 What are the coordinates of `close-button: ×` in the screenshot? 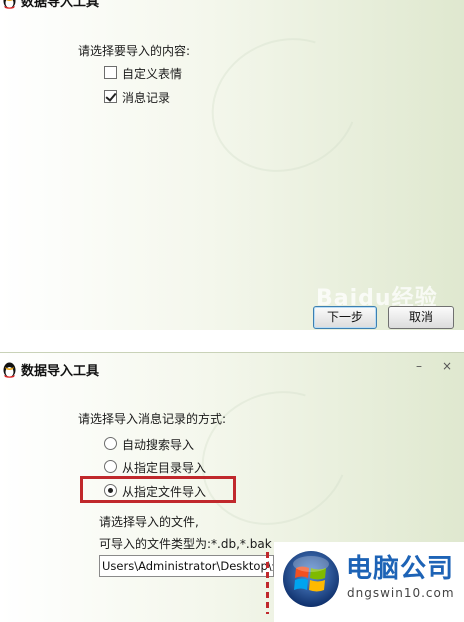 It's located at (447, 366).